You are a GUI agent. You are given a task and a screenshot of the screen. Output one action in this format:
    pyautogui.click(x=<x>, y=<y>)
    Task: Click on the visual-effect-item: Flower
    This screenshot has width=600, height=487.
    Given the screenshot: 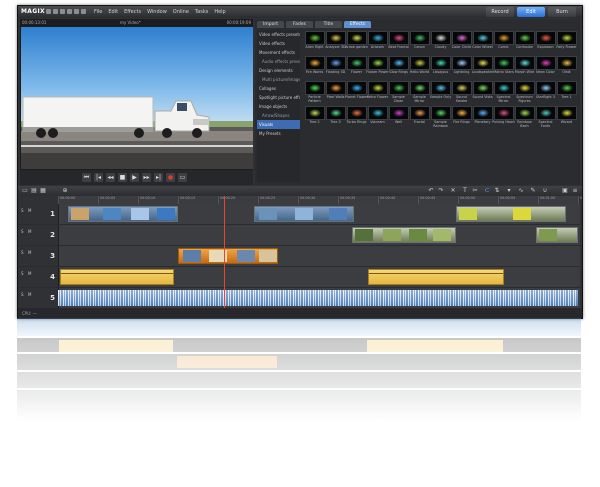 What is the action you would take?
    pyautogui.click(x=356, y=67)
    